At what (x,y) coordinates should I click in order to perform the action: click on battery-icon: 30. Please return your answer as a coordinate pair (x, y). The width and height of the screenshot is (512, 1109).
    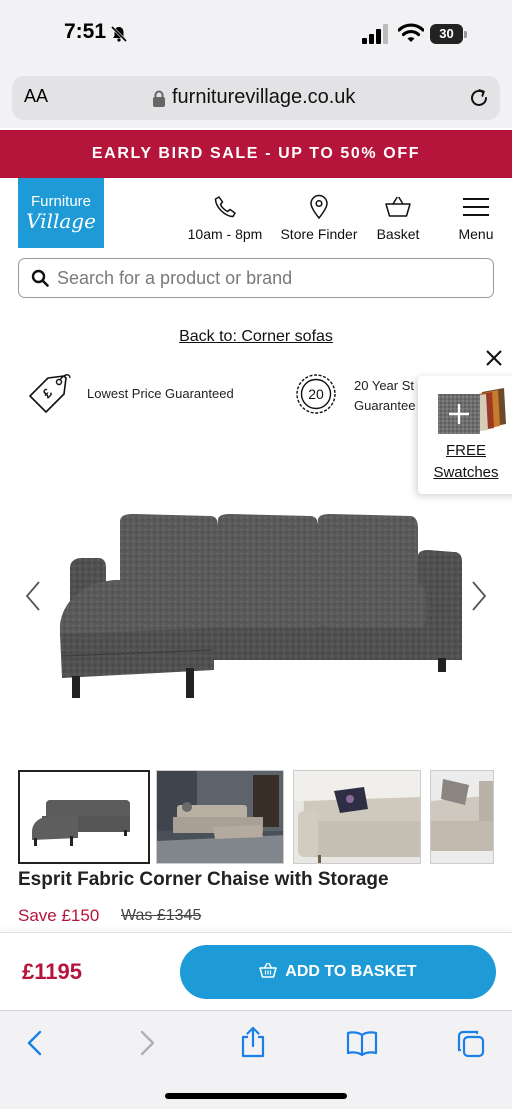
    Looking at the image, I should click on (448, 34).